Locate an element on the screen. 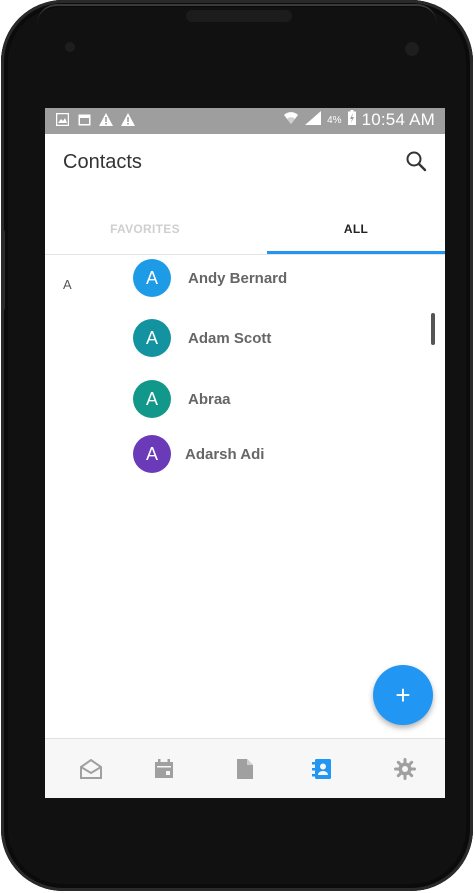 The image size is (475, 893). app-bar: Contacts is located at coordinates (245, 162).